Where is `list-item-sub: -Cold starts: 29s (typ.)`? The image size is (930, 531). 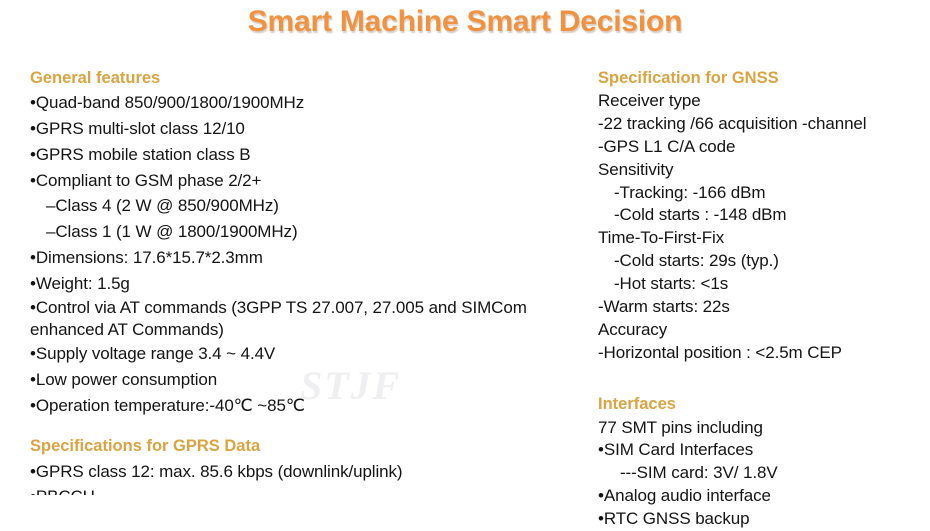
list-item-sub: -Cold starts: 29s (typ.) is located at coordinates (696, 261).